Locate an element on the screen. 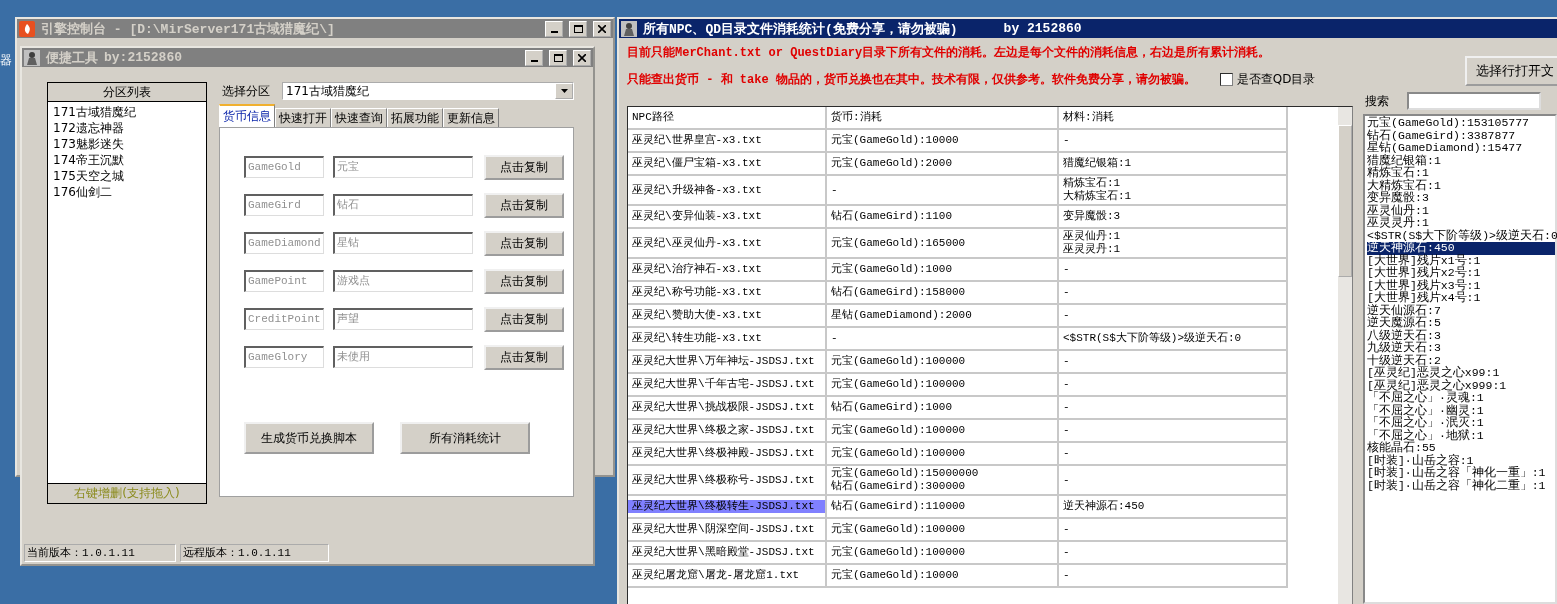  partition-item: 172遗忘神器 is located at coordinates (127, 128).